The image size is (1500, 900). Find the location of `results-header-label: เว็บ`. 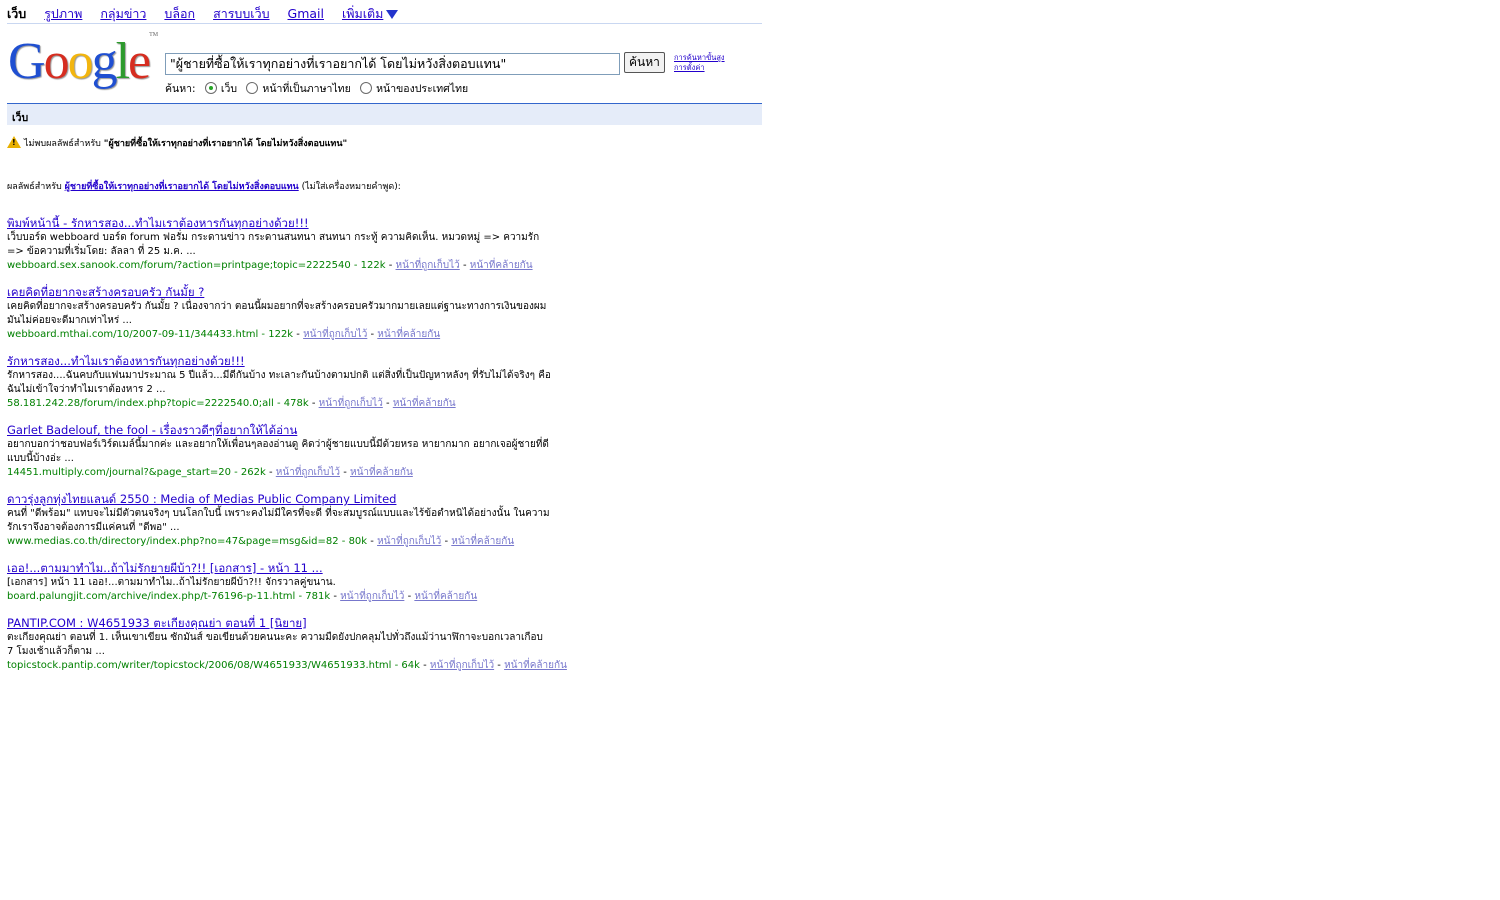

results-header-label: เว็บ is located at coordinates (20, 118).